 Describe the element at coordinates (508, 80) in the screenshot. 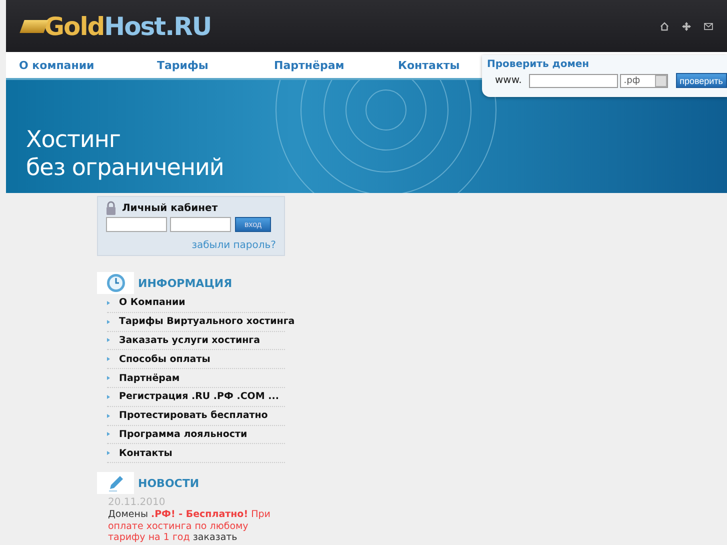

I see `www-label: www.` at that location.